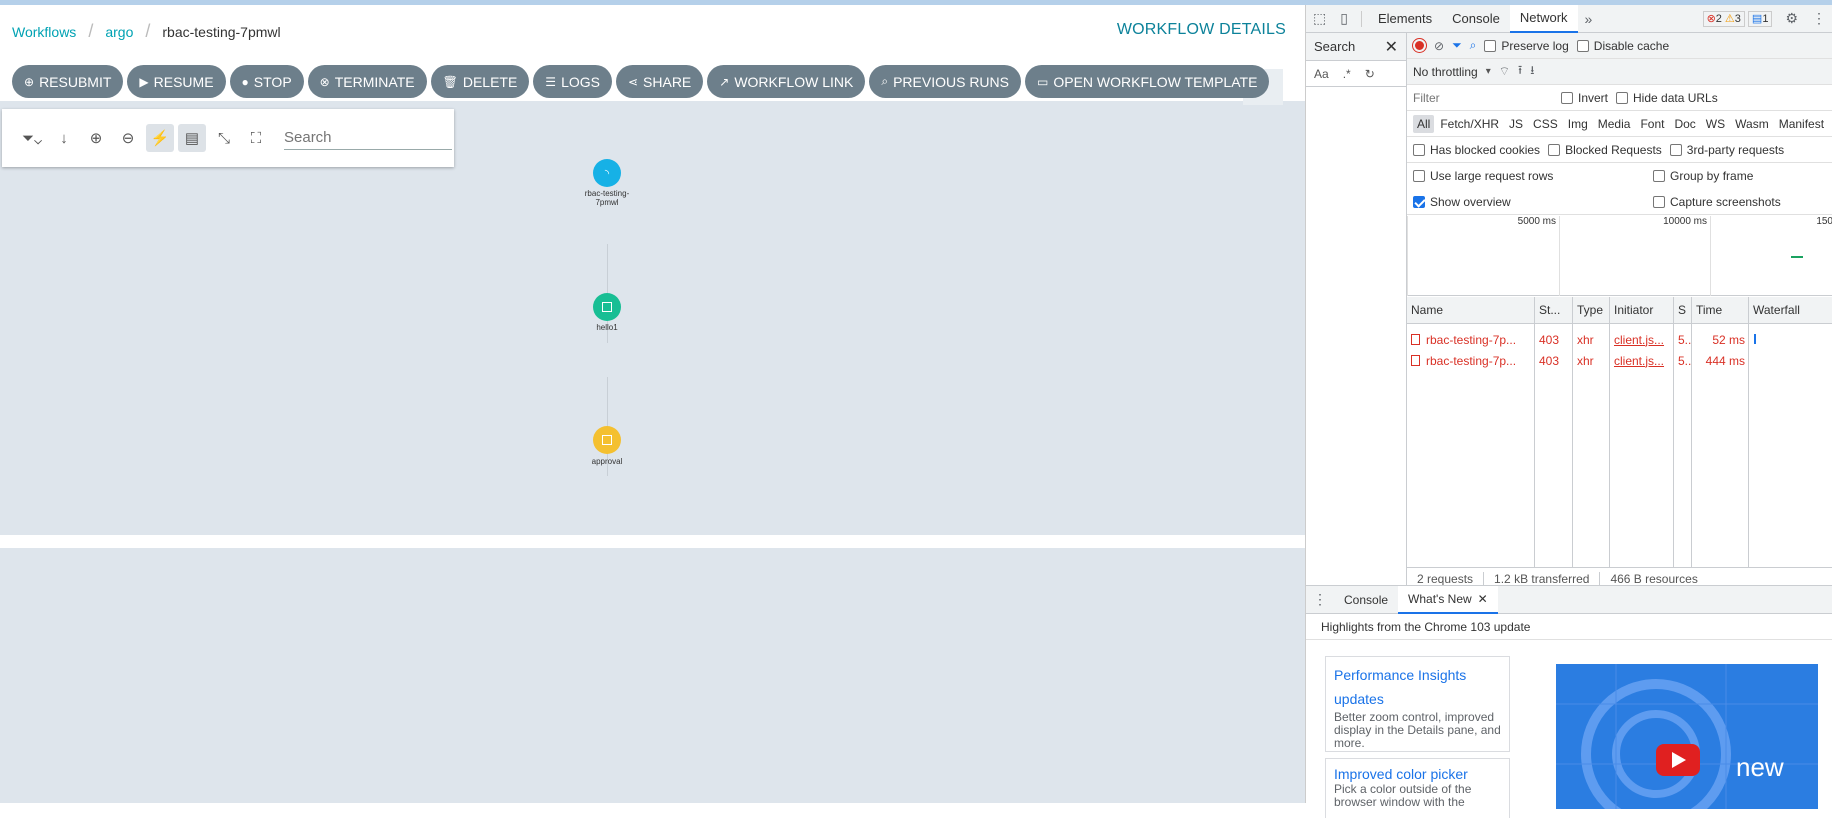 This screenshot has width=1832, height=818. What do you see at coordinates (32, 138) in the screenshot?
I see `filter-dropdown-icon: ⏷⌄` at bounding box center [32, 138].